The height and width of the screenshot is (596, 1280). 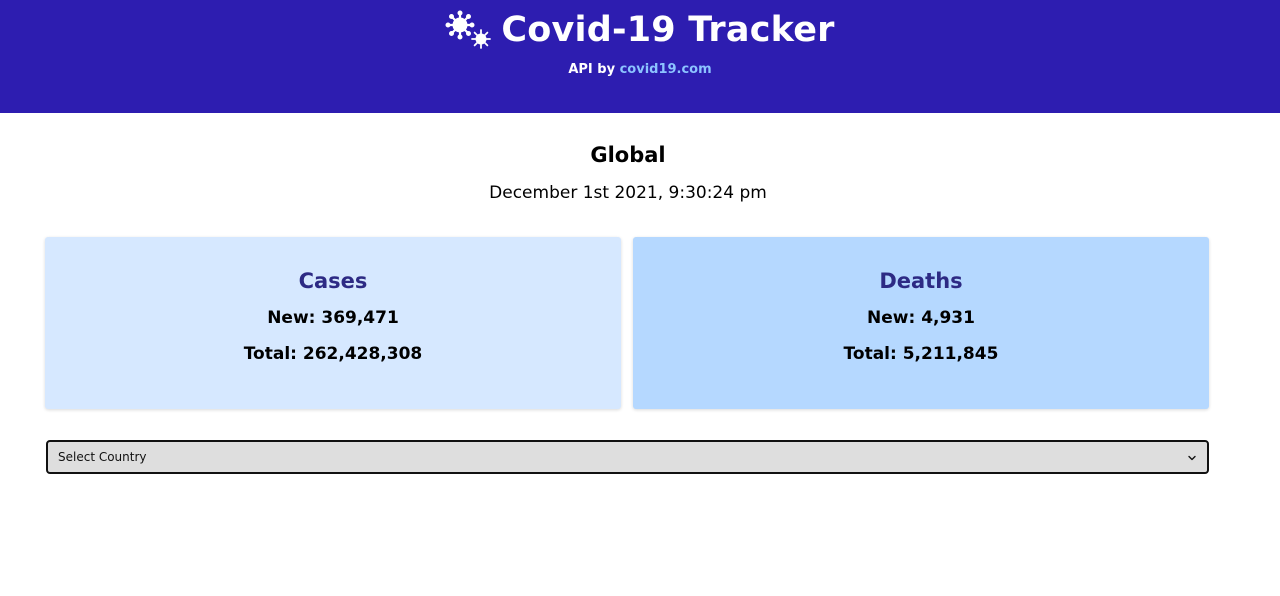 I want to click on deaths-new-value: New: 4,931, so click(x=921, y=318).